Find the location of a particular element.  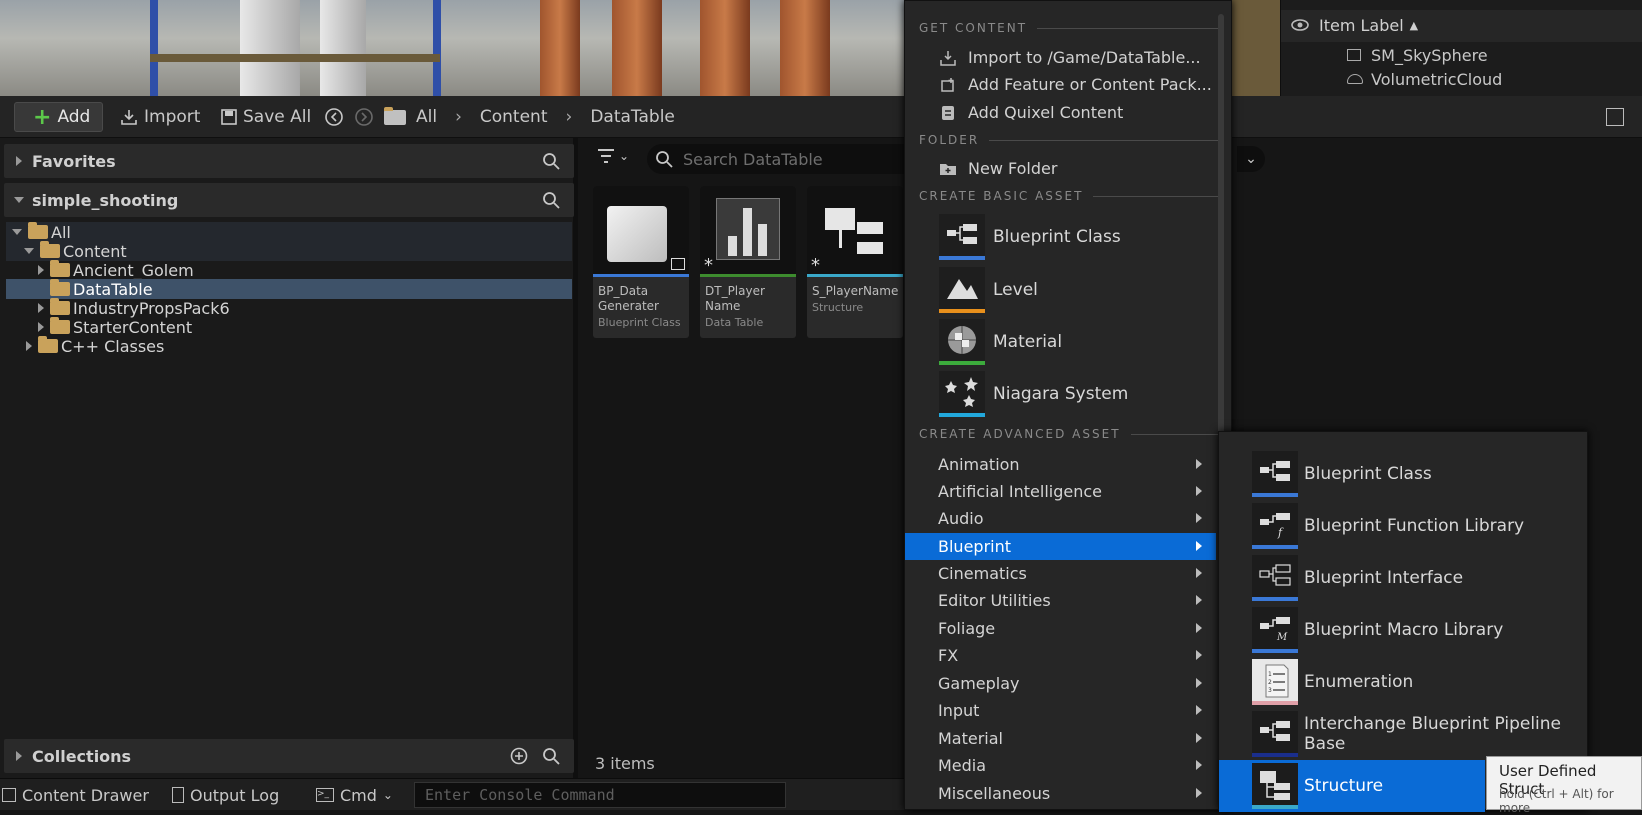

asset-tile: * DT_Player Name Data Table is located at coordinates (748, 262).